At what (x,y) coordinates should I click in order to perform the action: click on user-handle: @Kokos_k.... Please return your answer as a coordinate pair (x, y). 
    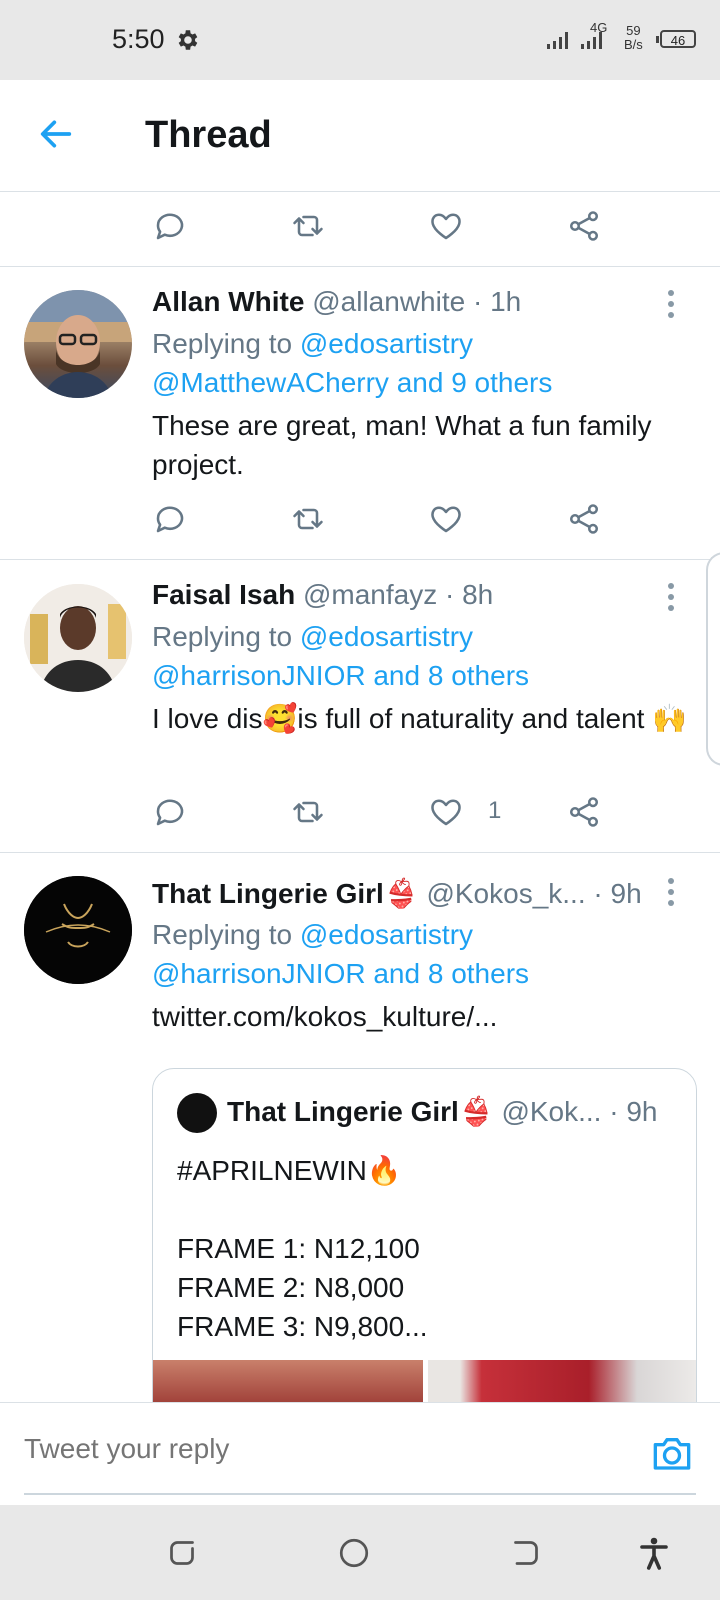
    Looking at the image, I should click on (505, 893).